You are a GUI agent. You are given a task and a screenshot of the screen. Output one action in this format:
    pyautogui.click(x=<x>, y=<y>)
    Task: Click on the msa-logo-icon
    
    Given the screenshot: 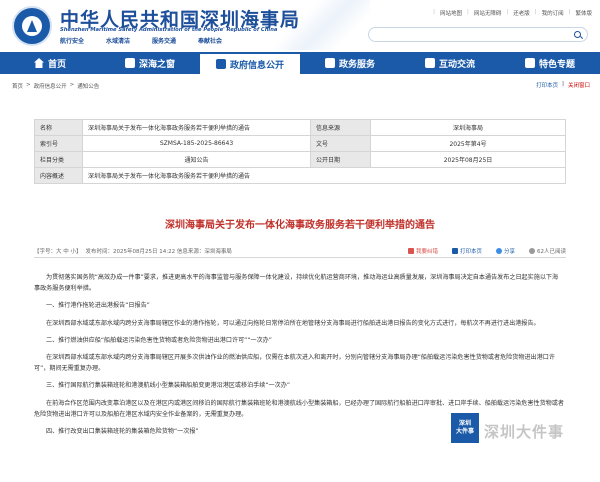 What is the action you would take?
    pyautogui.click(x=32, y=26)
    